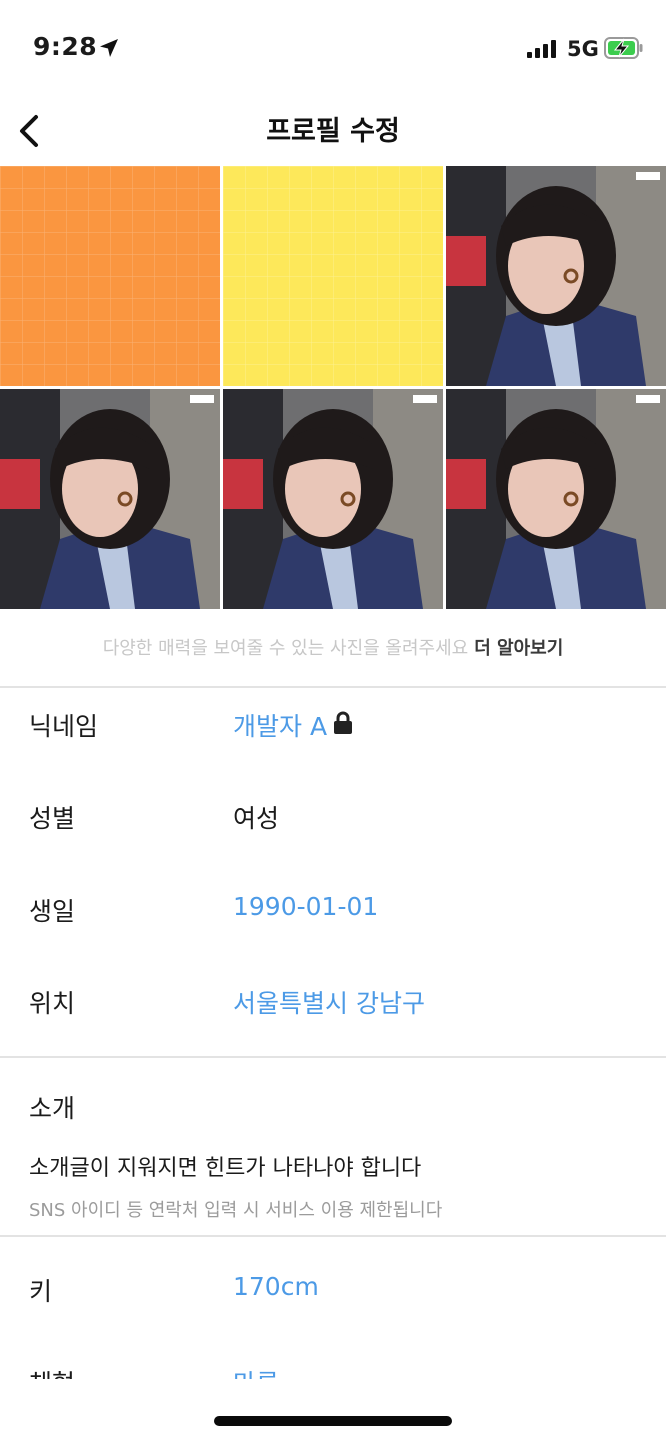 Image resolution: width=666 pixels, height=1440 pixels. Describe the element at coordinates (306, 906) in the screenshot. I see `birthday-value: 1990-01-01` at that location.